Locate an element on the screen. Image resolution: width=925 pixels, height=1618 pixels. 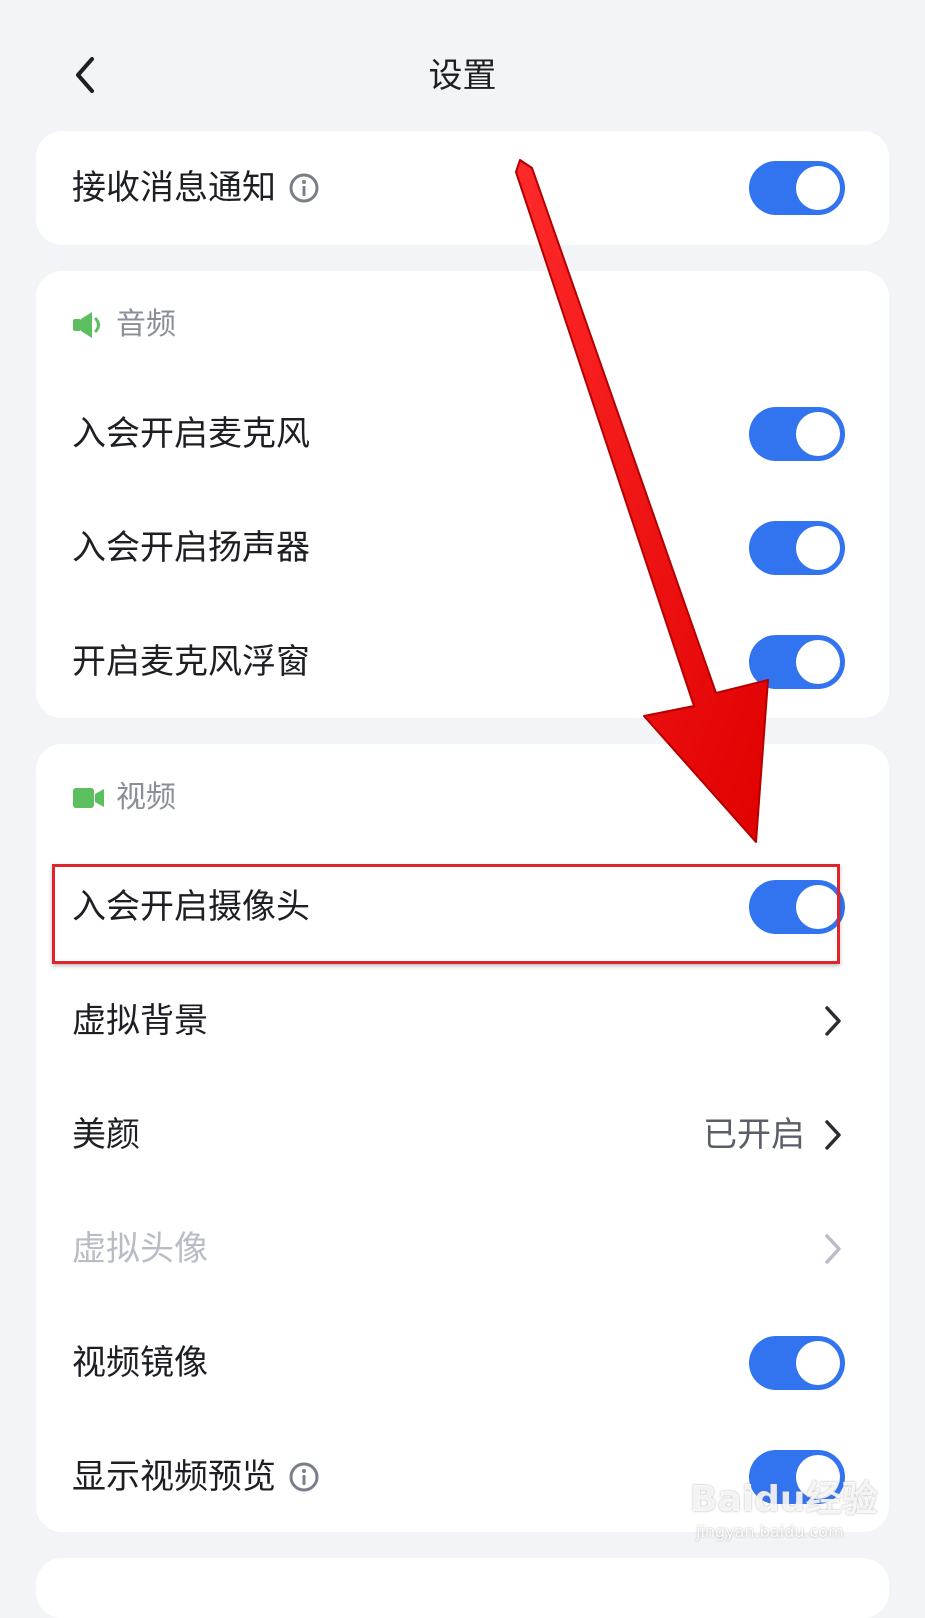
beauty-status: 已开启 is located at coordinates (754, 1135).